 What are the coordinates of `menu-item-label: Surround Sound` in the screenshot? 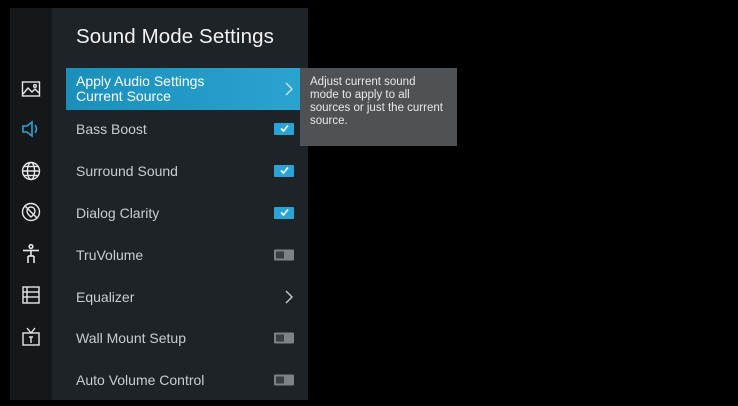 It's located at (127, 171).